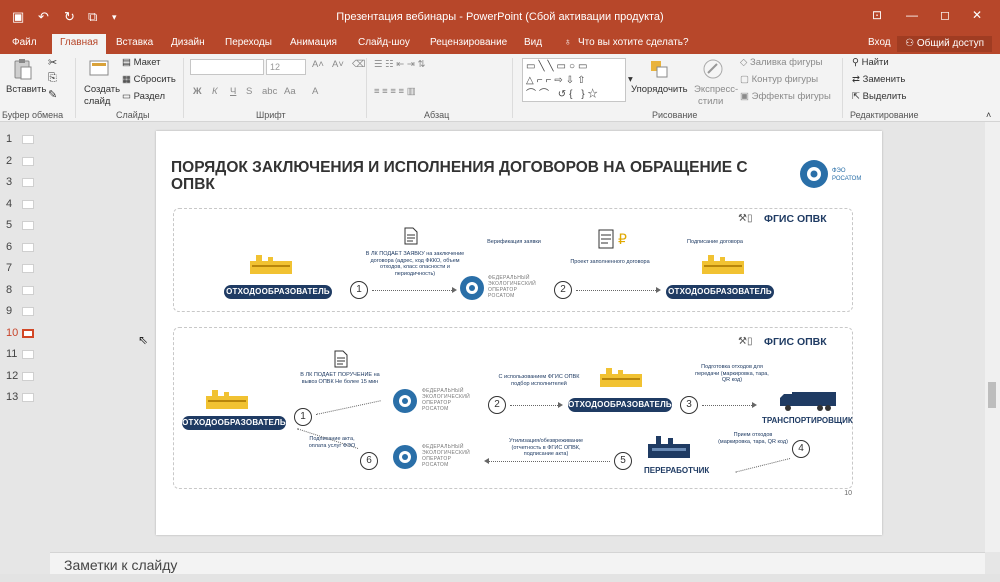 Image resolution: width=1000 pixels, height=582 pixels. What do you see at coordinates (992, 395) in the screenshot?
I see `scrollbar-thumb` at bounding box center [992, 395].